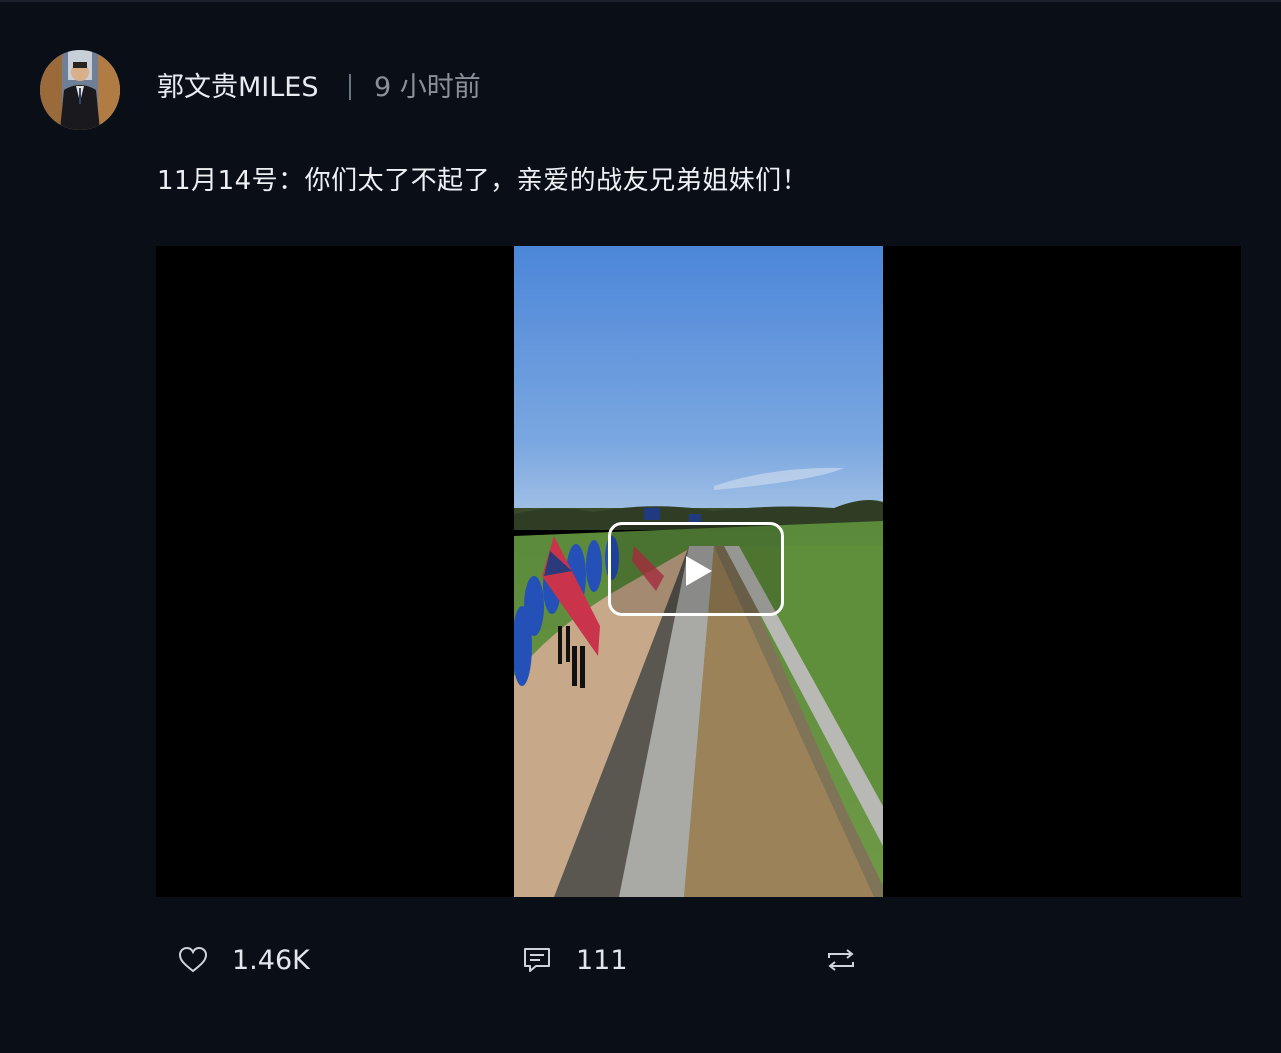  I want to click on author-name: 郭文贵MILES, so click(238, 88).